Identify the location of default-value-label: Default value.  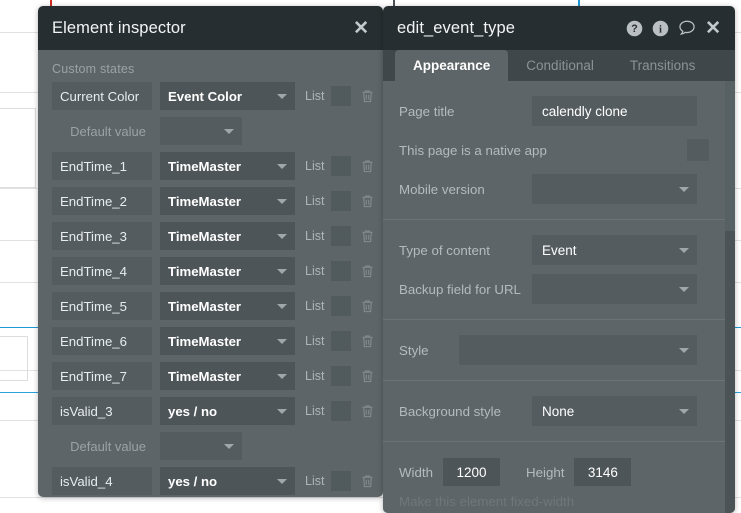
(108, 131).